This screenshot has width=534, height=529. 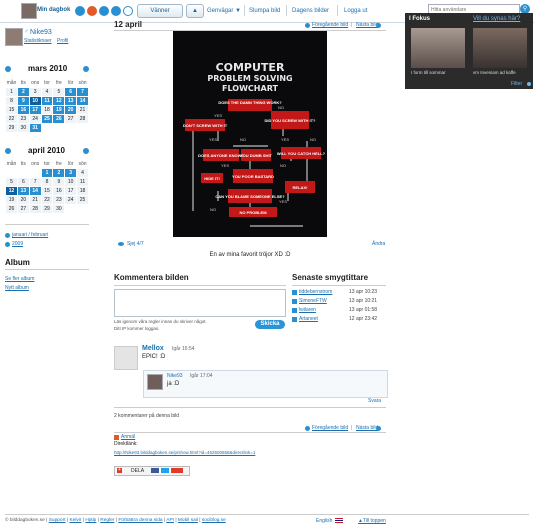 I want to click on calendar-day: 13, so click(x=23, y=191).